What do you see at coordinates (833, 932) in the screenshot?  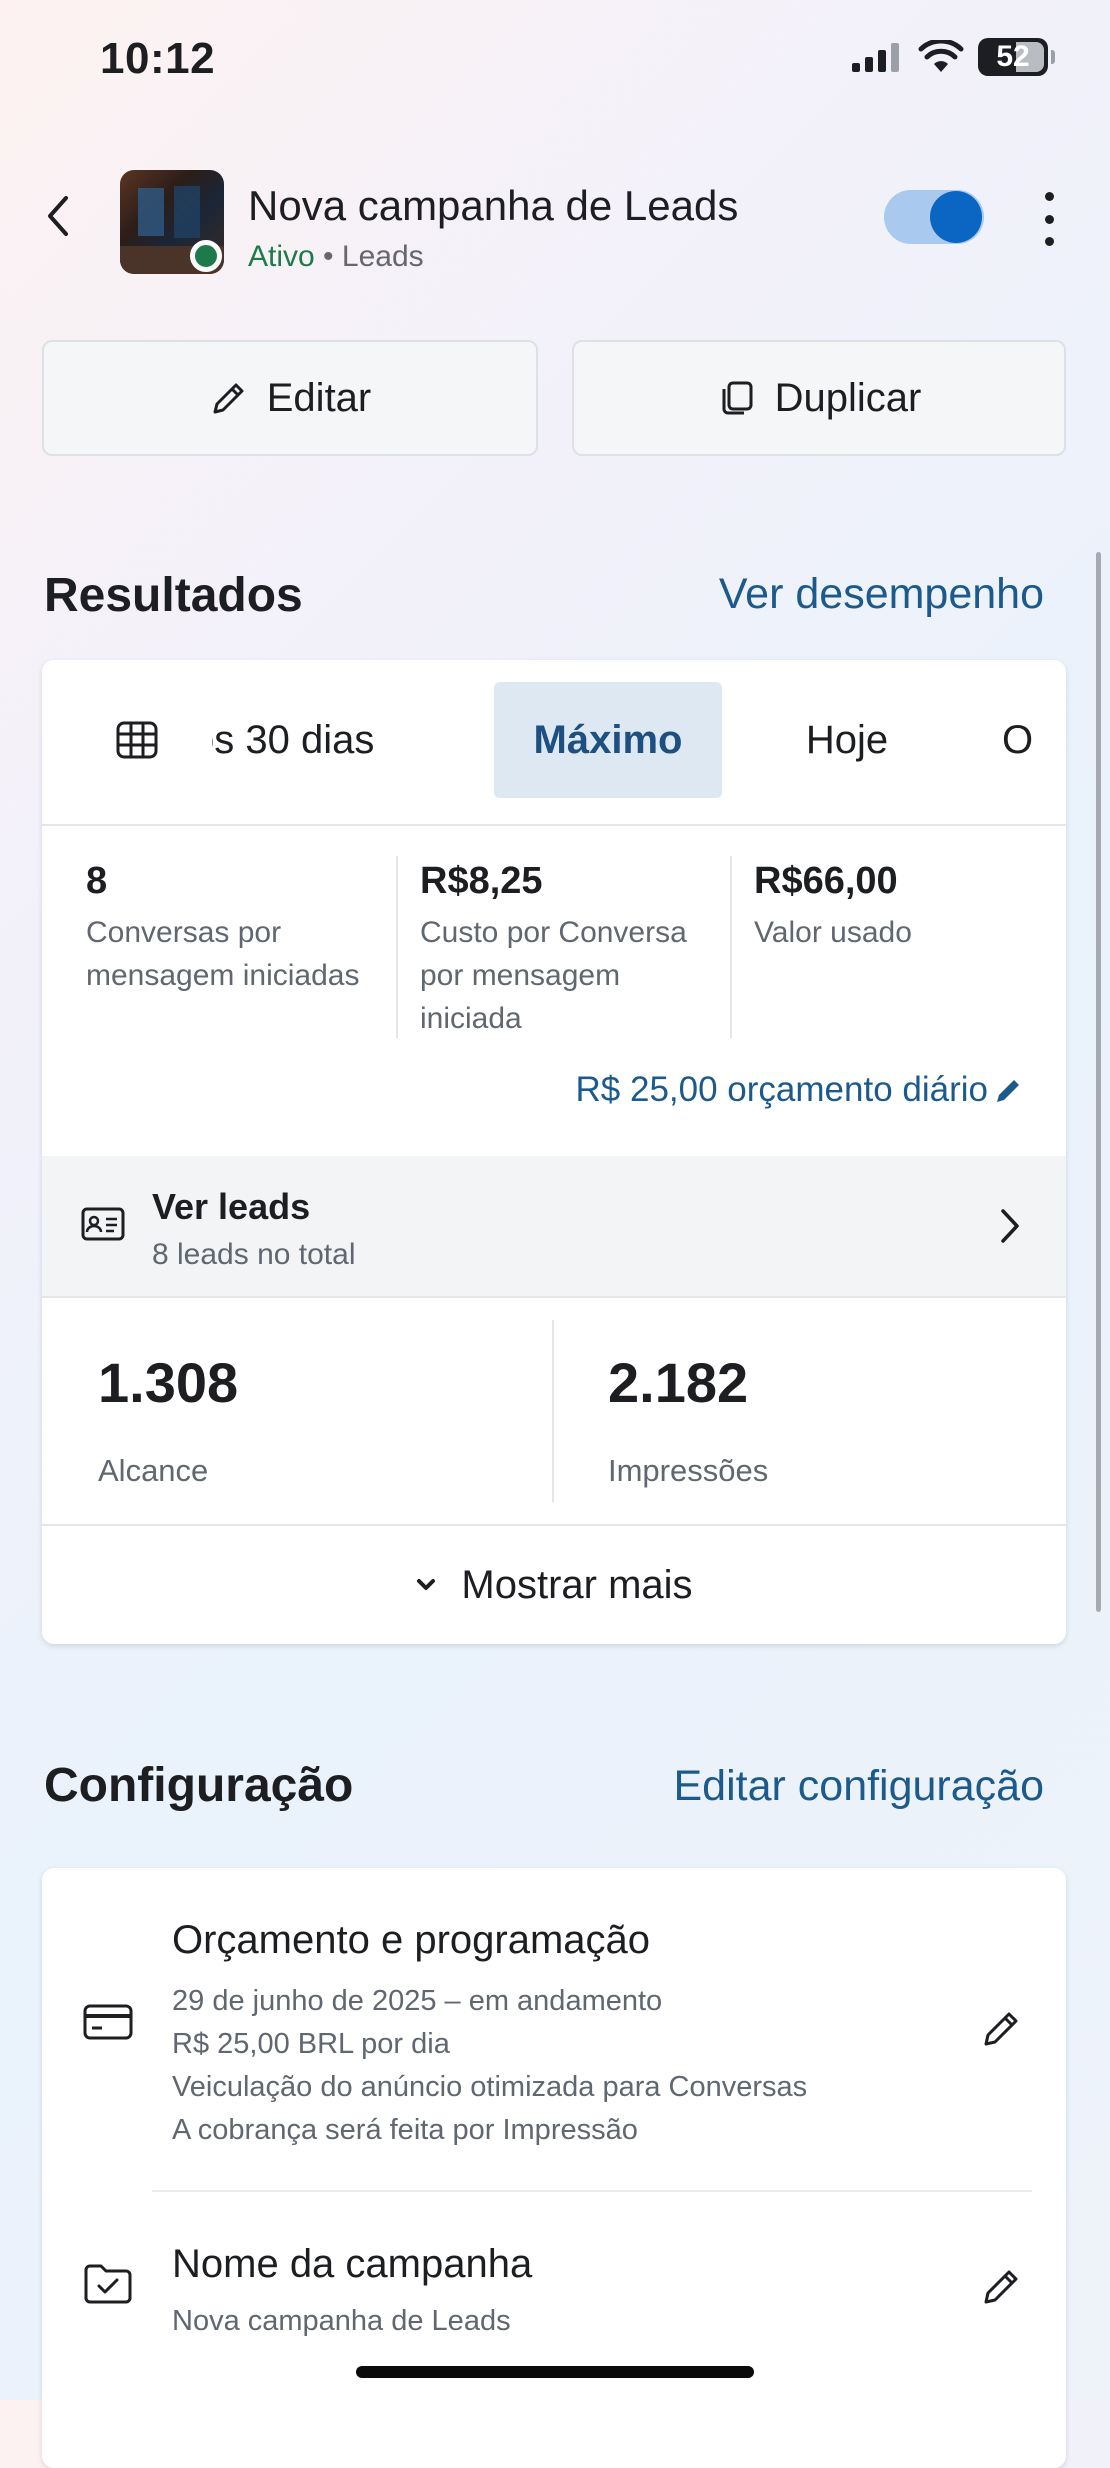 I see `metric-label: Valor usado` at bounding box center [833, 932].